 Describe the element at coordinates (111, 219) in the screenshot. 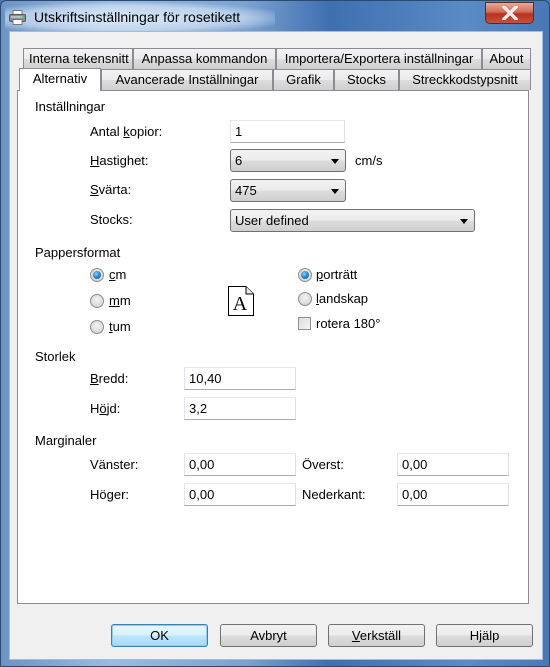

I see `stocks-label: Stocks:` at that location.